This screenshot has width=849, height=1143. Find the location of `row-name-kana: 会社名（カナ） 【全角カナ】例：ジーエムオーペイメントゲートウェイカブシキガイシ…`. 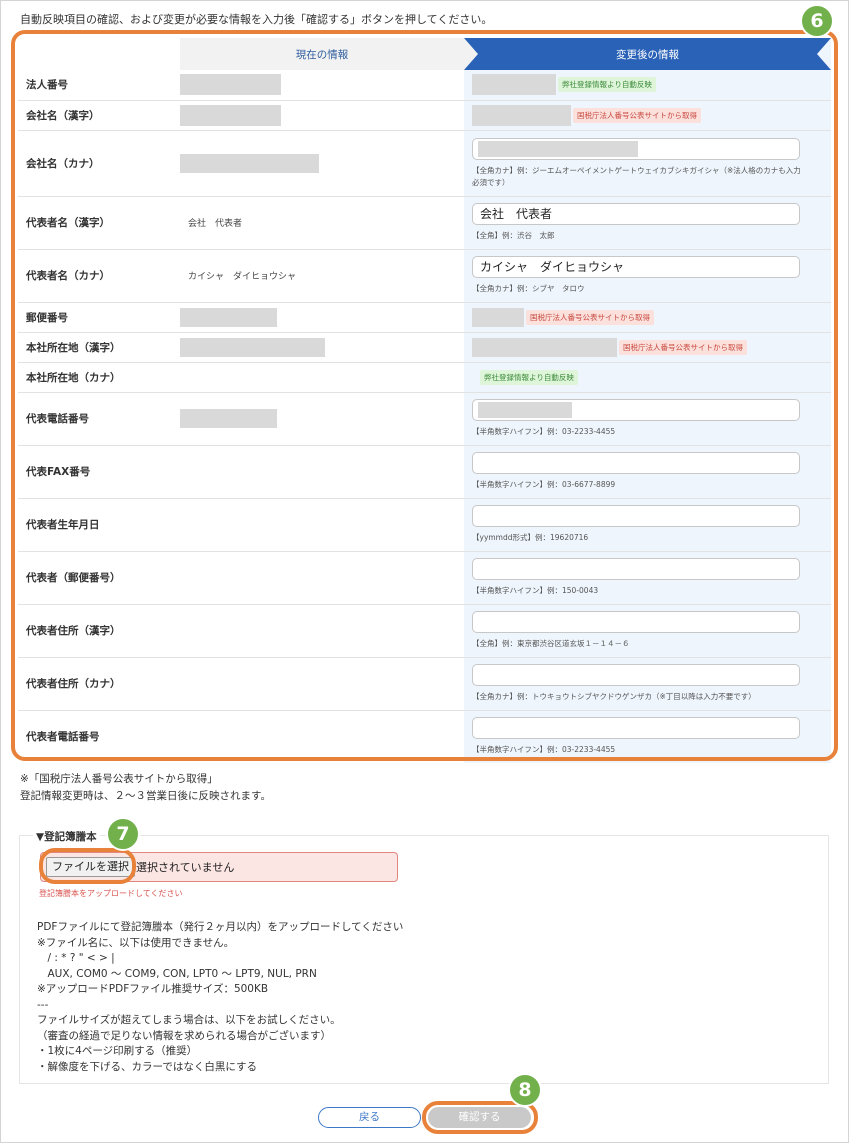

row-name-kana: 会社名（カナ） 【全角カナ】例：ジーエムオーペイメントゲートウェイカブシキガイシ… is located at coordinates (424, 163).